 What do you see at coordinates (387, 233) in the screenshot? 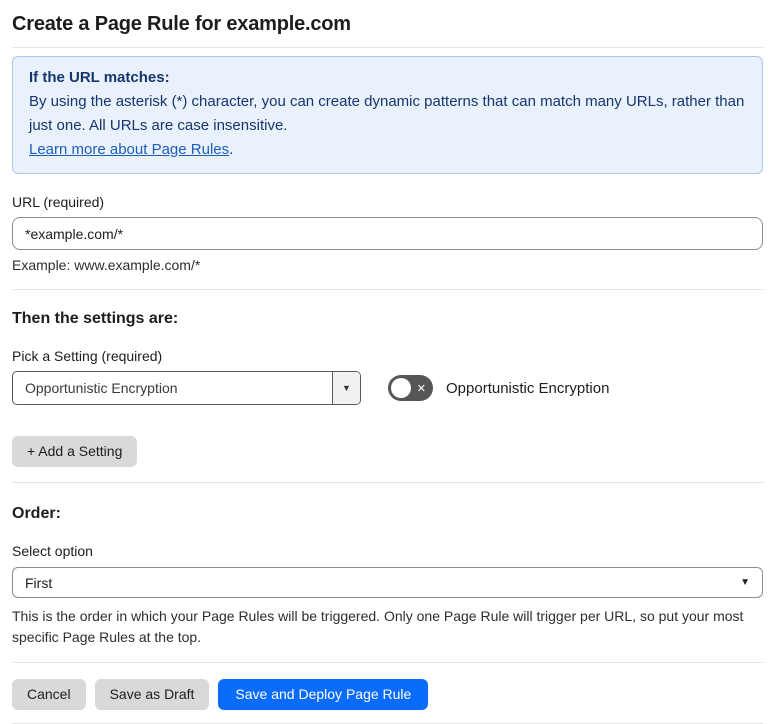
I see `url-input` at bounding box center [387, 233].